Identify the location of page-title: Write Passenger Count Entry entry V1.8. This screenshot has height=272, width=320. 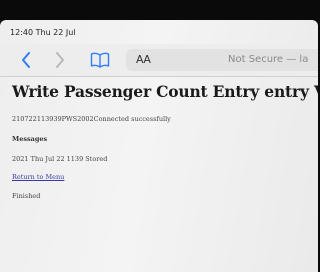
(165, 91).